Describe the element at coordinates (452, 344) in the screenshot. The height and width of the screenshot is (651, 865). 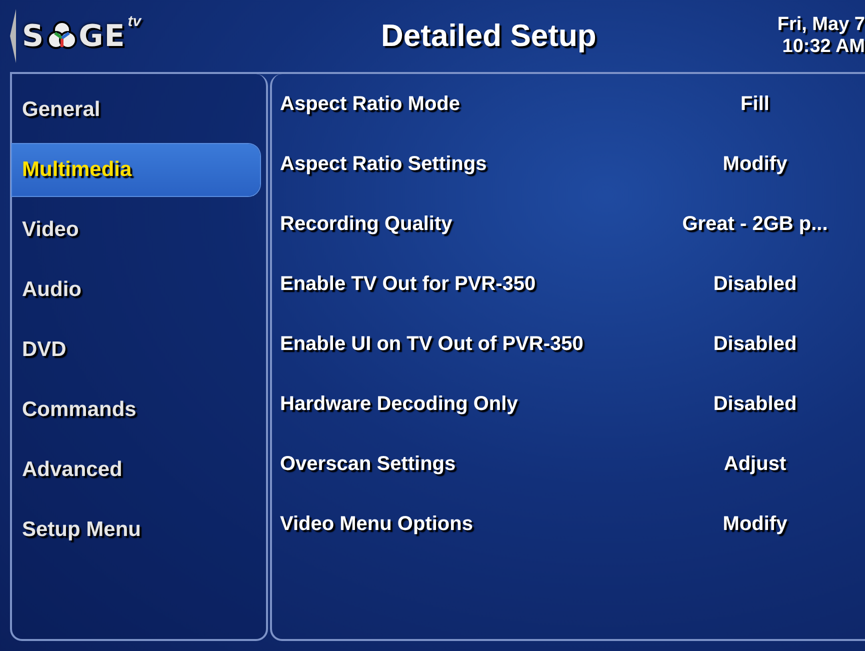
I see `setting-label: Enable UI on TV Out of PVR-350` at that location.